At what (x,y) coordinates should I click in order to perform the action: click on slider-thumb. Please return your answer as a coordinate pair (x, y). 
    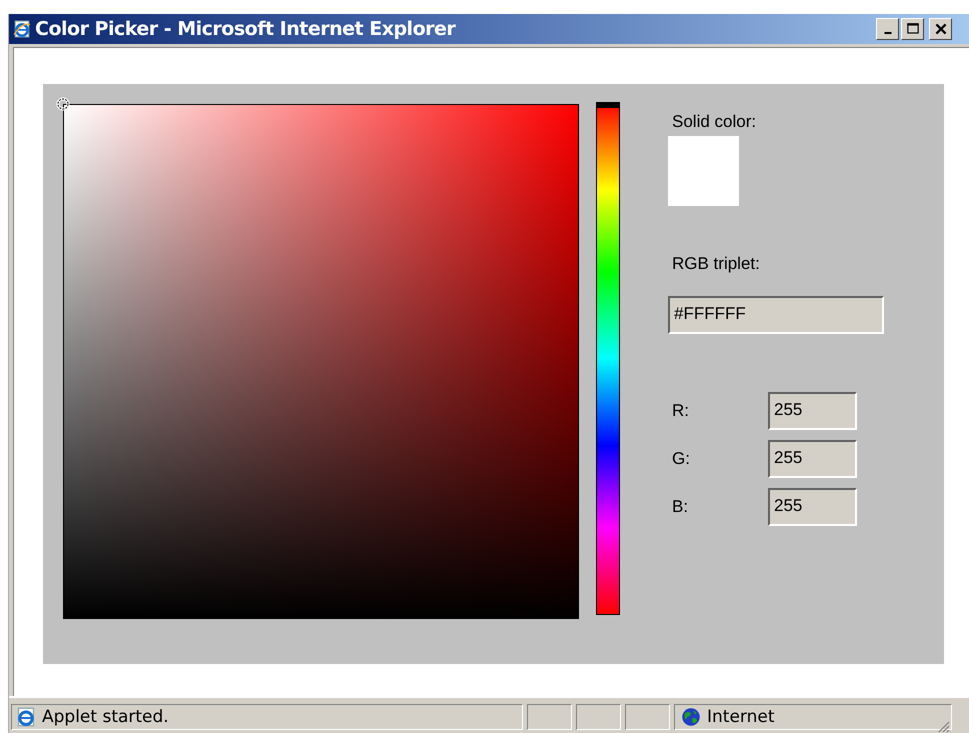
    Looking at the image, I should click on (608, 105).